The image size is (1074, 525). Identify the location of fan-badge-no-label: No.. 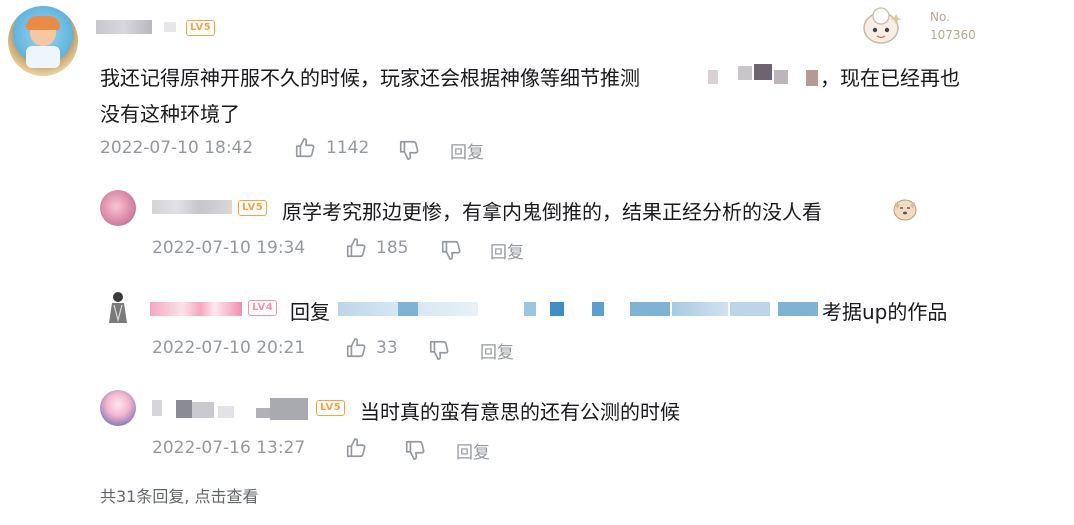
(940, 17).